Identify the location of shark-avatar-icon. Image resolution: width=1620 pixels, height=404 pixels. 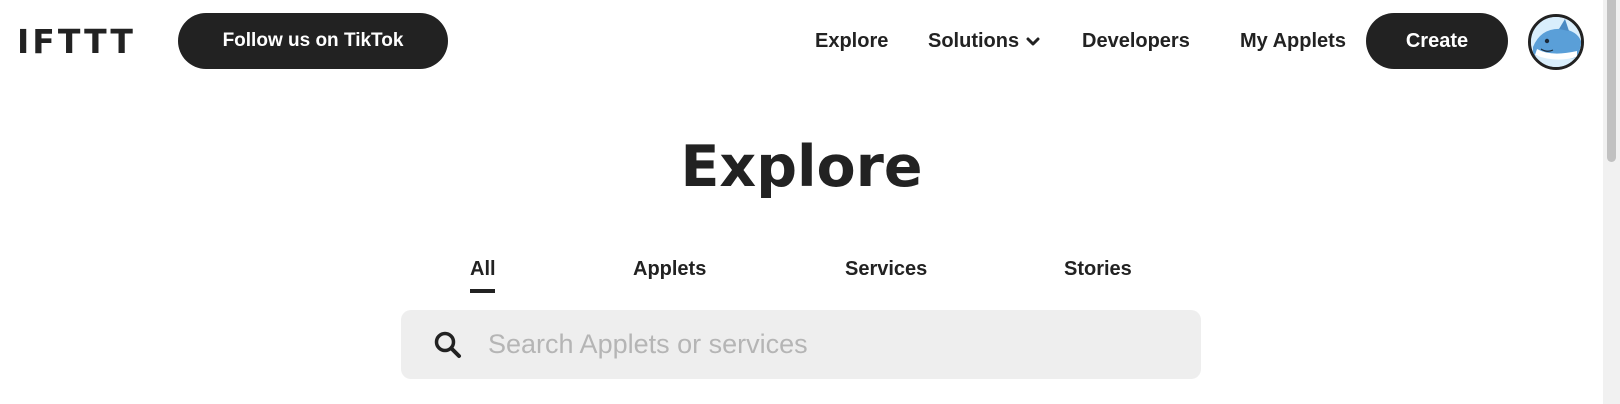
(1556, 42).